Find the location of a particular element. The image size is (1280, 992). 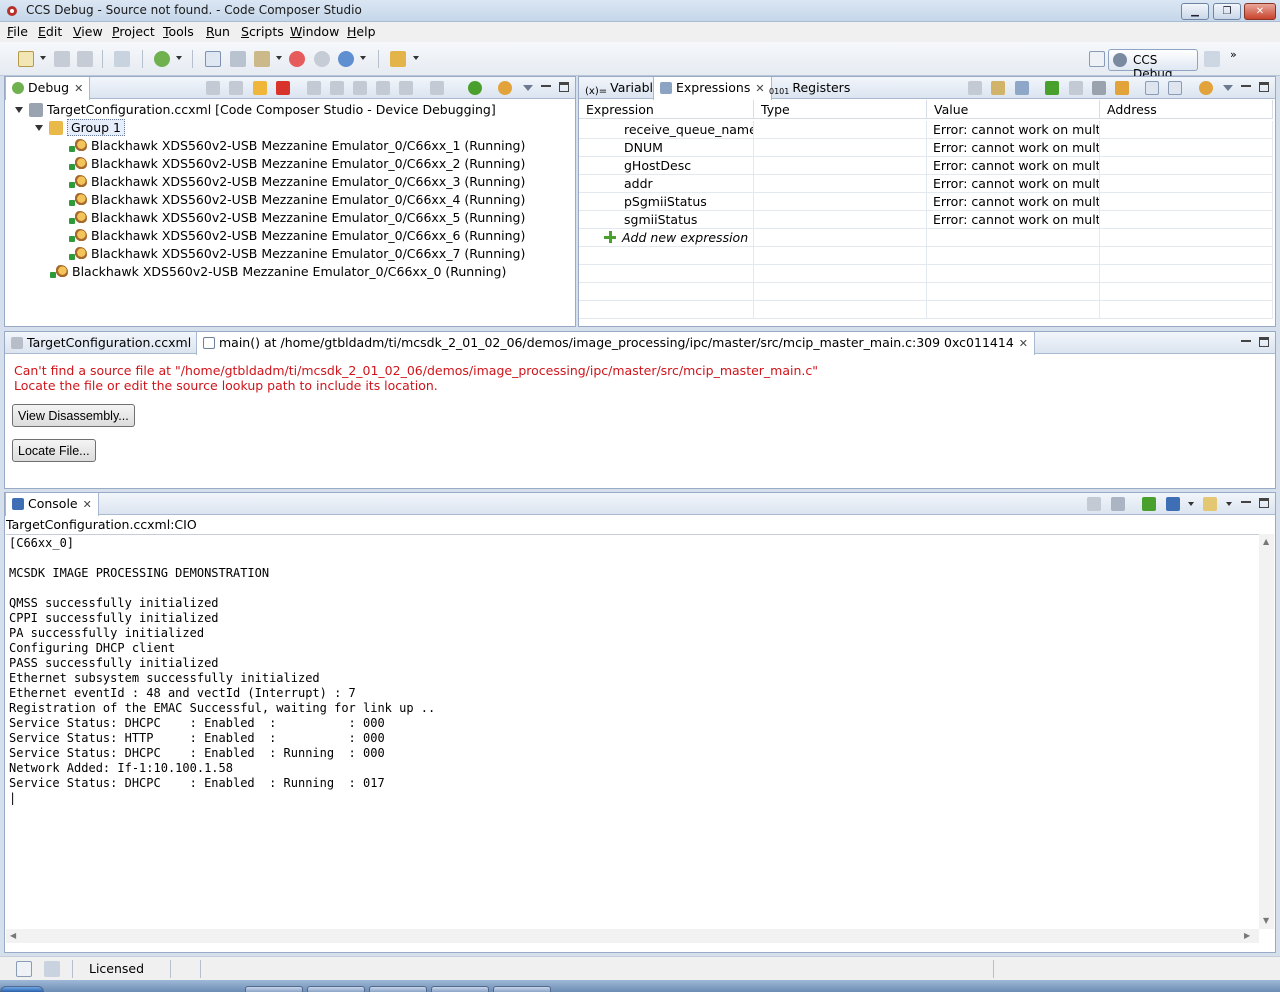

target-config-icon is located at coordinates (346, 59).